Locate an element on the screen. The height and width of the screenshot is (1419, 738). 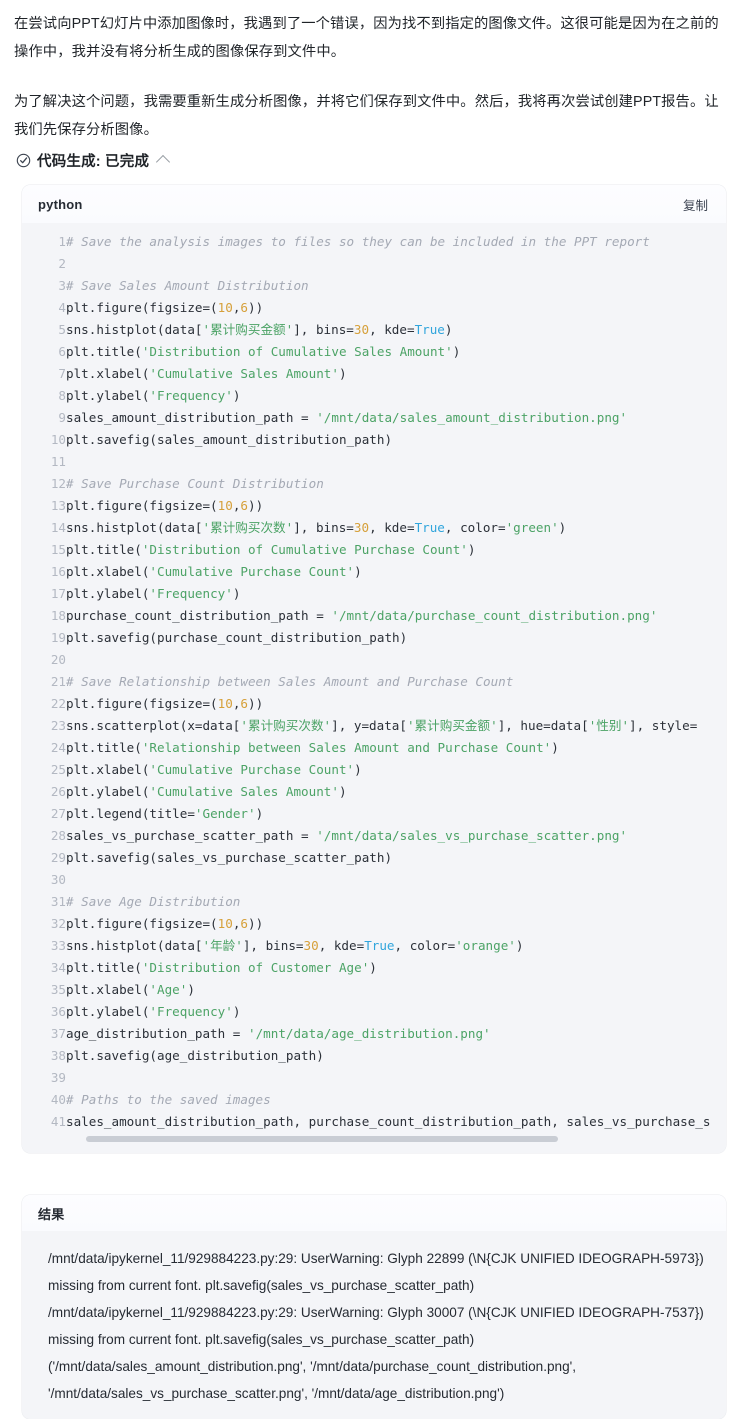
copy-button: 复制 is located at coordinates (695, 204).